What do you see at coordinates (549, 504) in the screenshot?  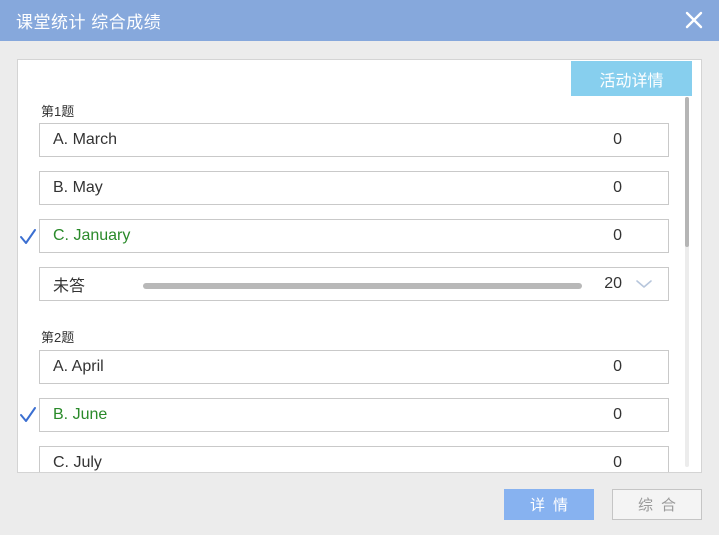 I see `detail-button: 详情` at bounding box center [549, 504].